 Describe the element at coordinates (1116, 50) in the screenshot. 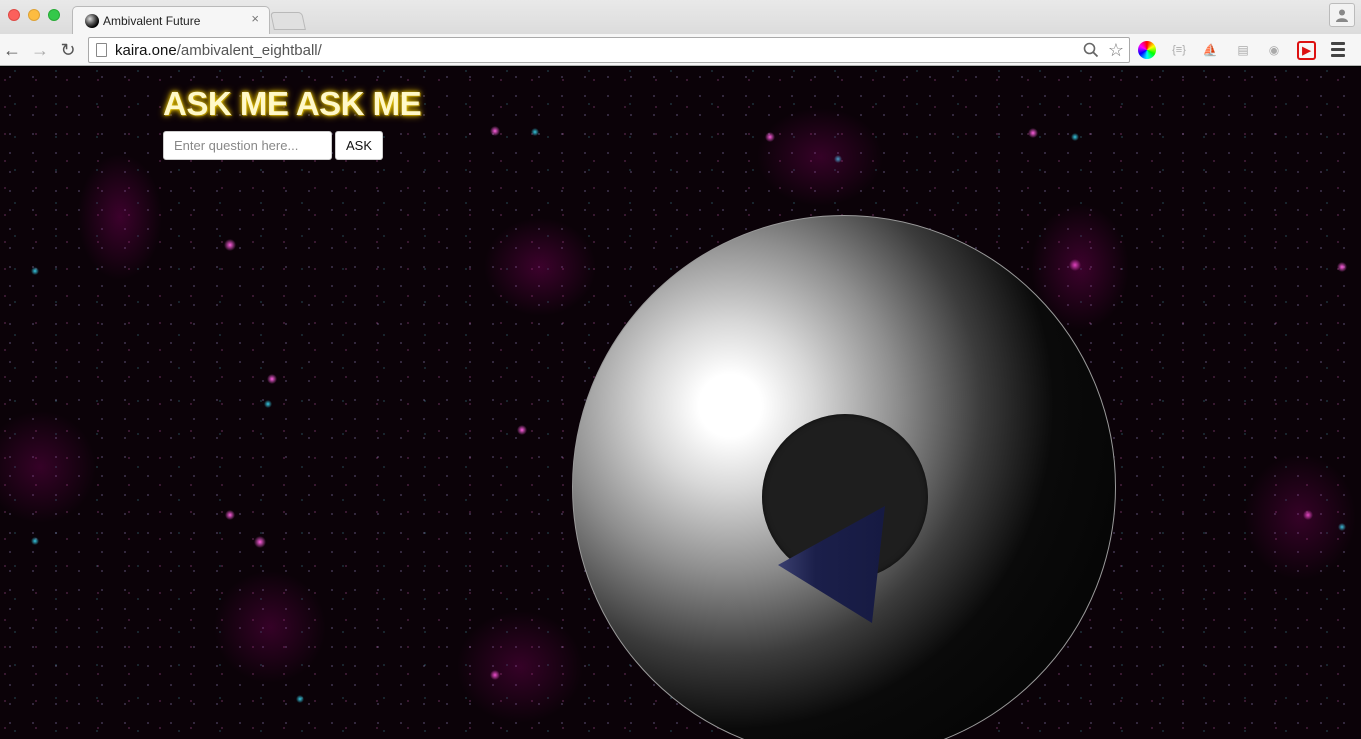

I see `star-icon: ☆` at that location.